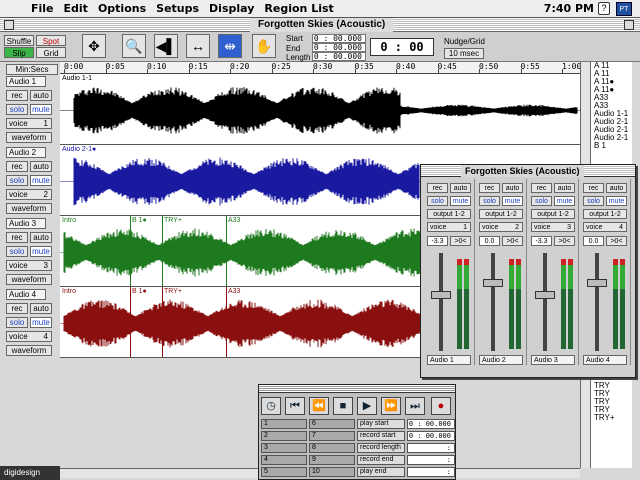 This screenshot has width=640, height=480. What do you see at coordinates (26, 294) in the screenshot?
I see `track-name: Audio 4` at bounding box center [26, 294].